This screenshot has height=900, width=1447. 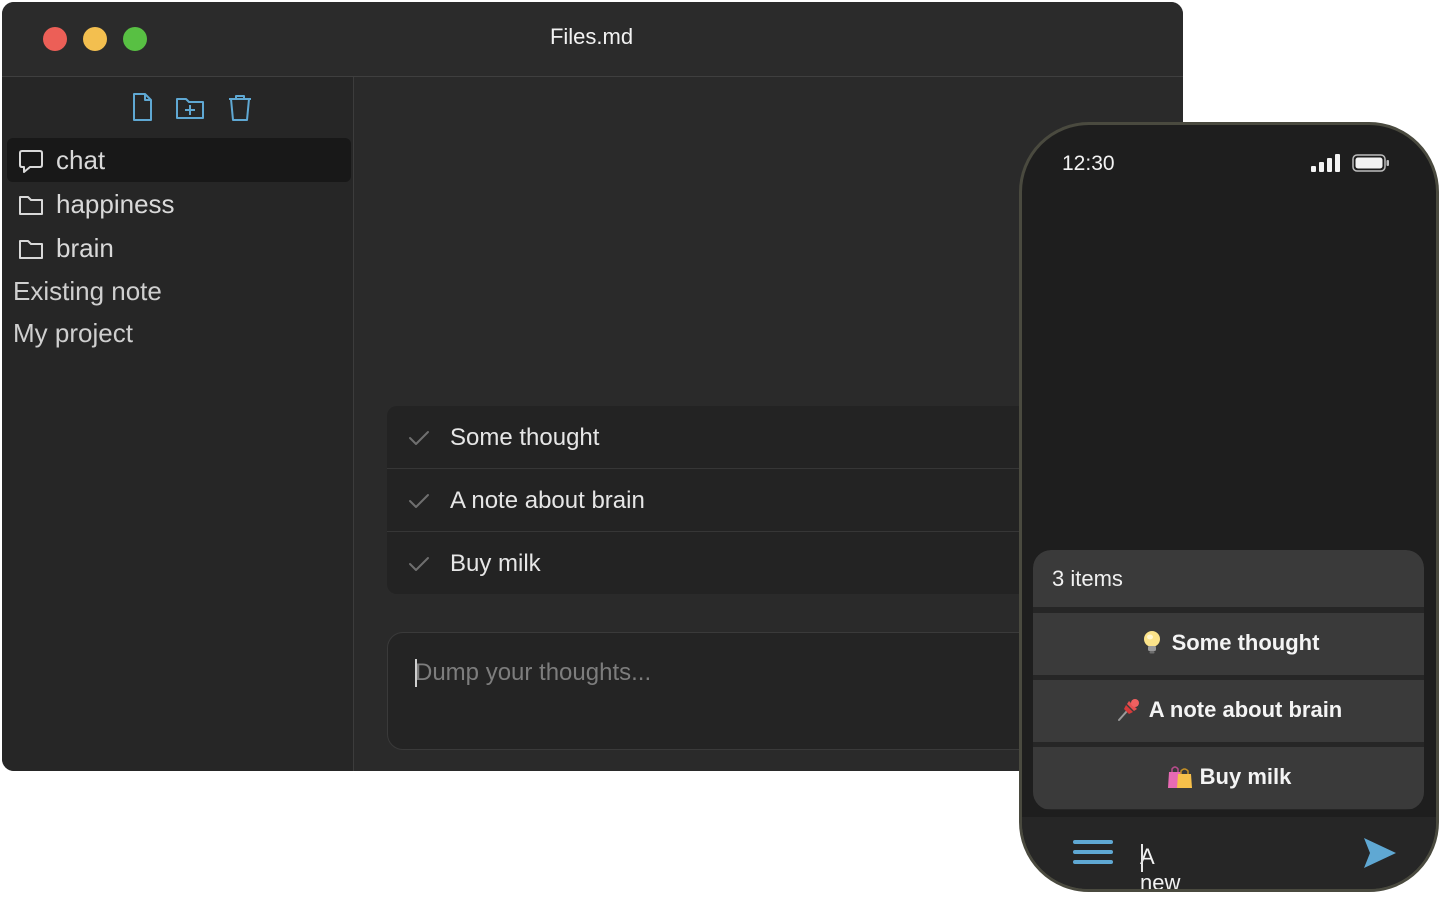 I want to click on lightbulb-icon, so click(x=1152, y=642).